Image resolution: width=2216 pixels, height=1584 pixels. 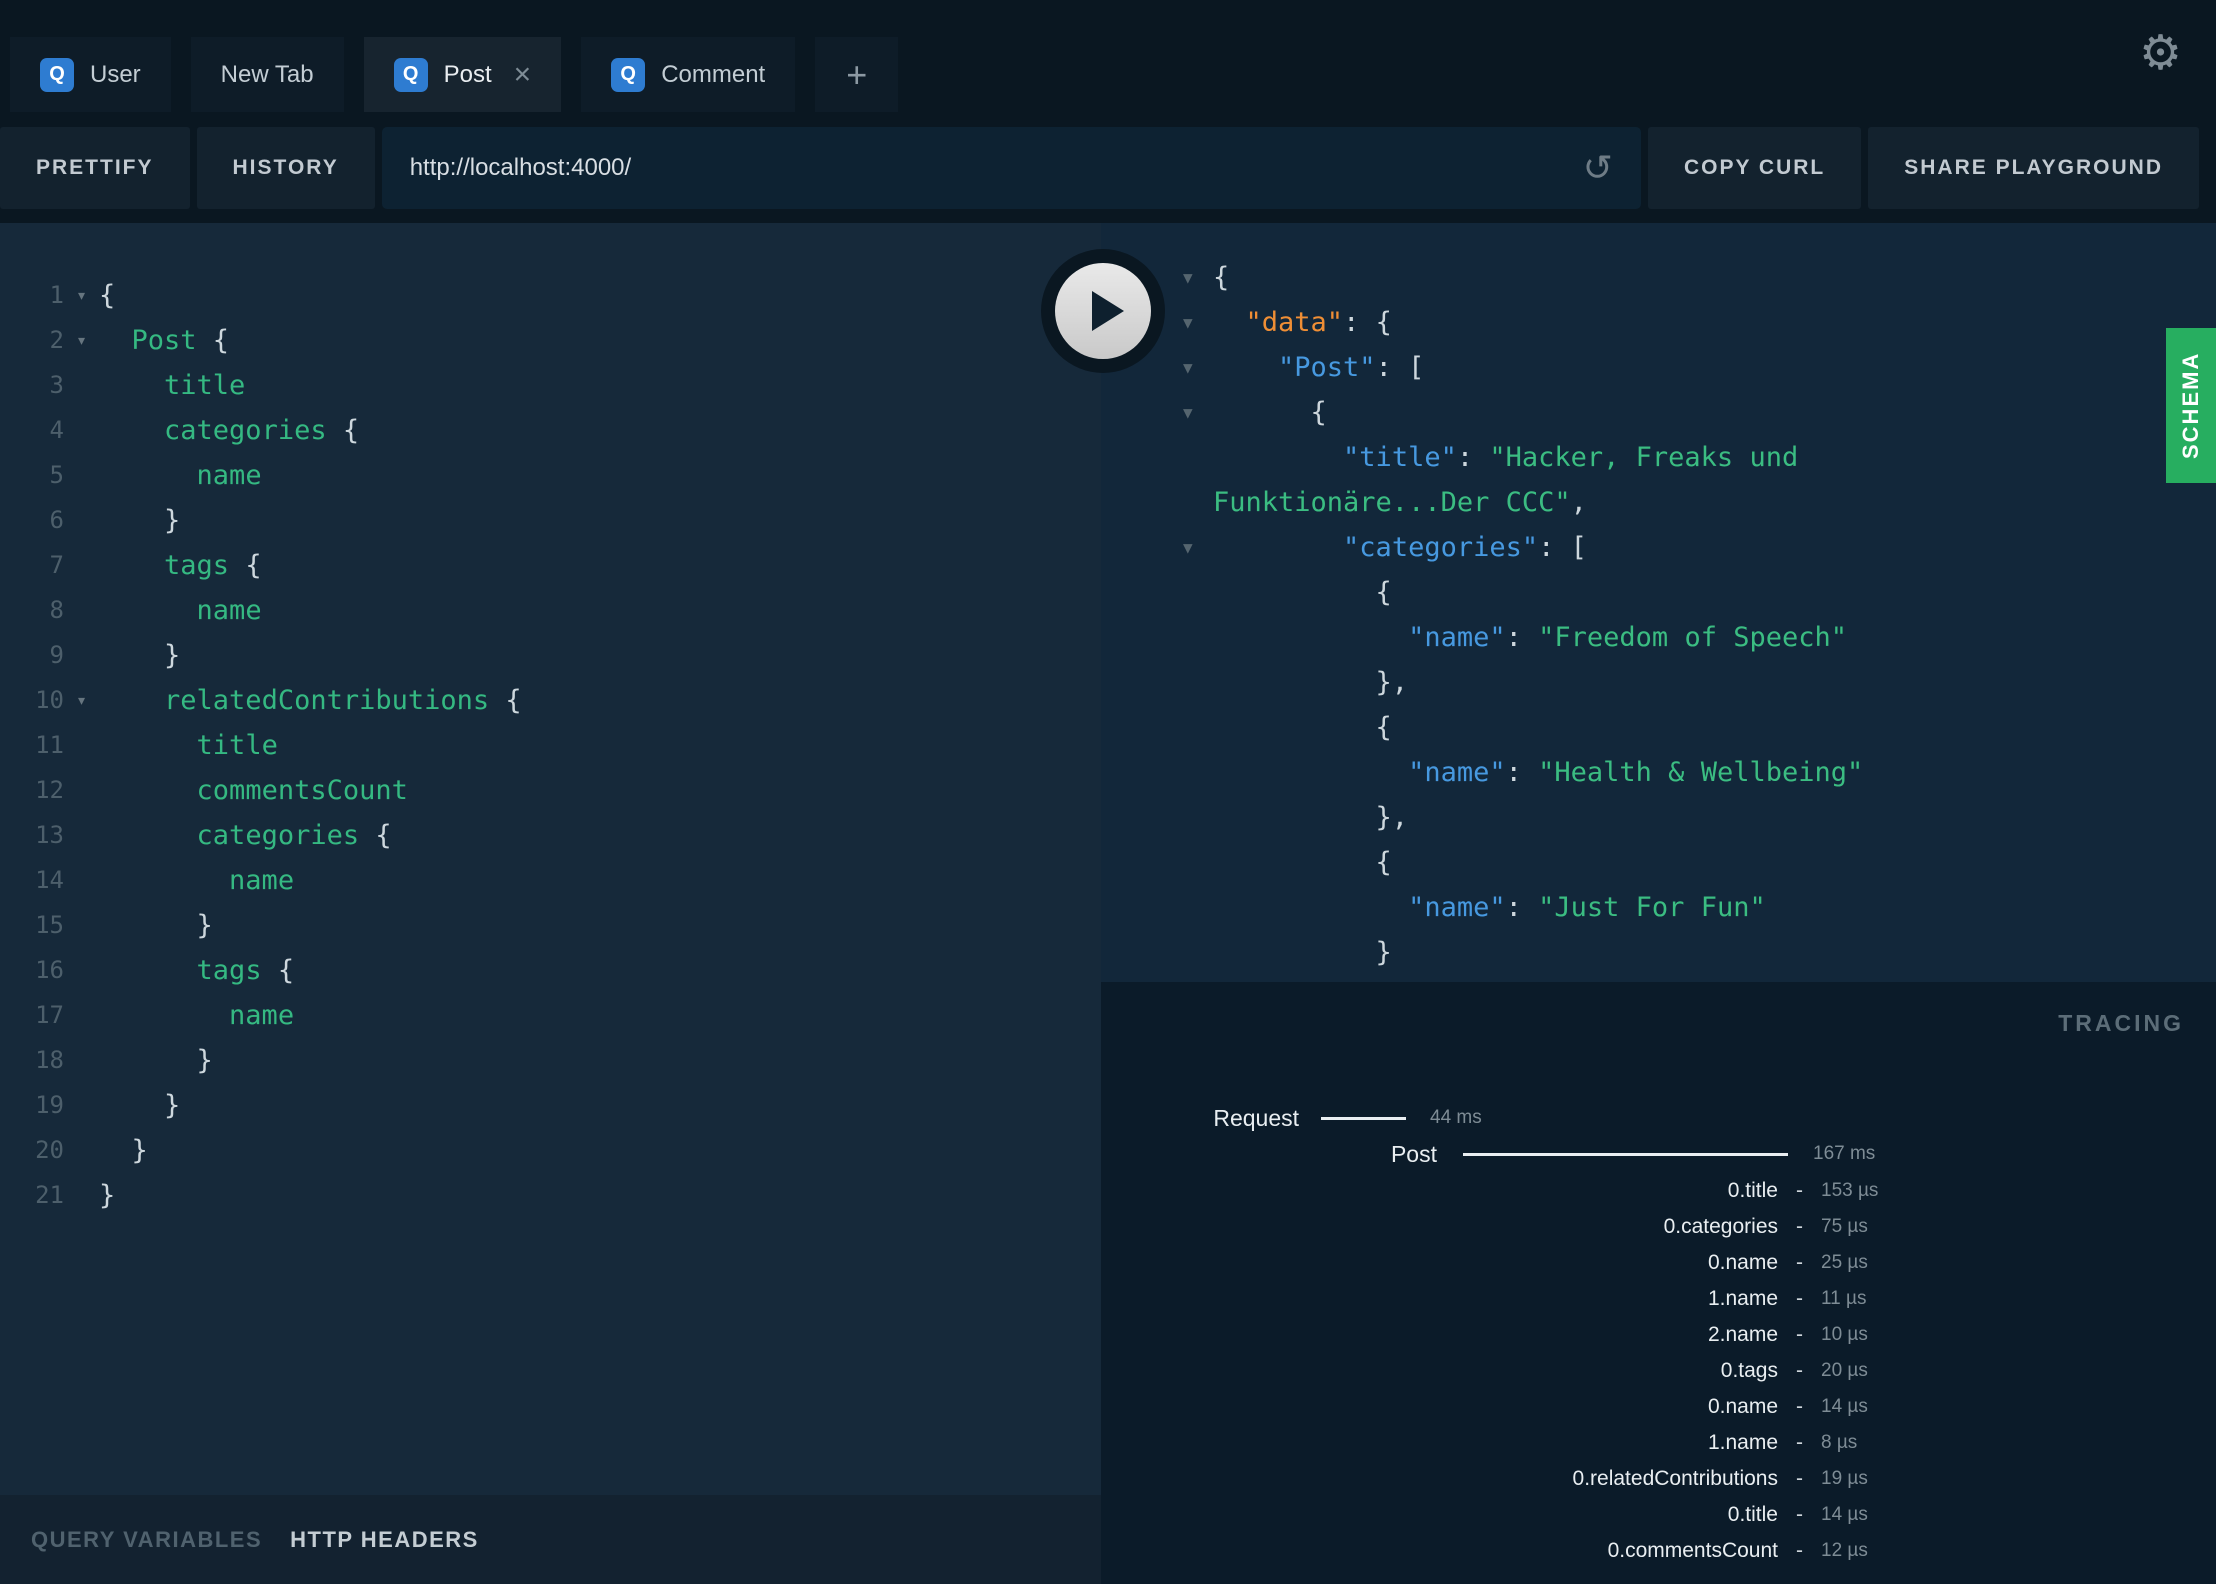 What do you see at coordinates (550, 1150) in the screenshot?
I see `editor-line: 20 }` at bounding box center [550, 1150].